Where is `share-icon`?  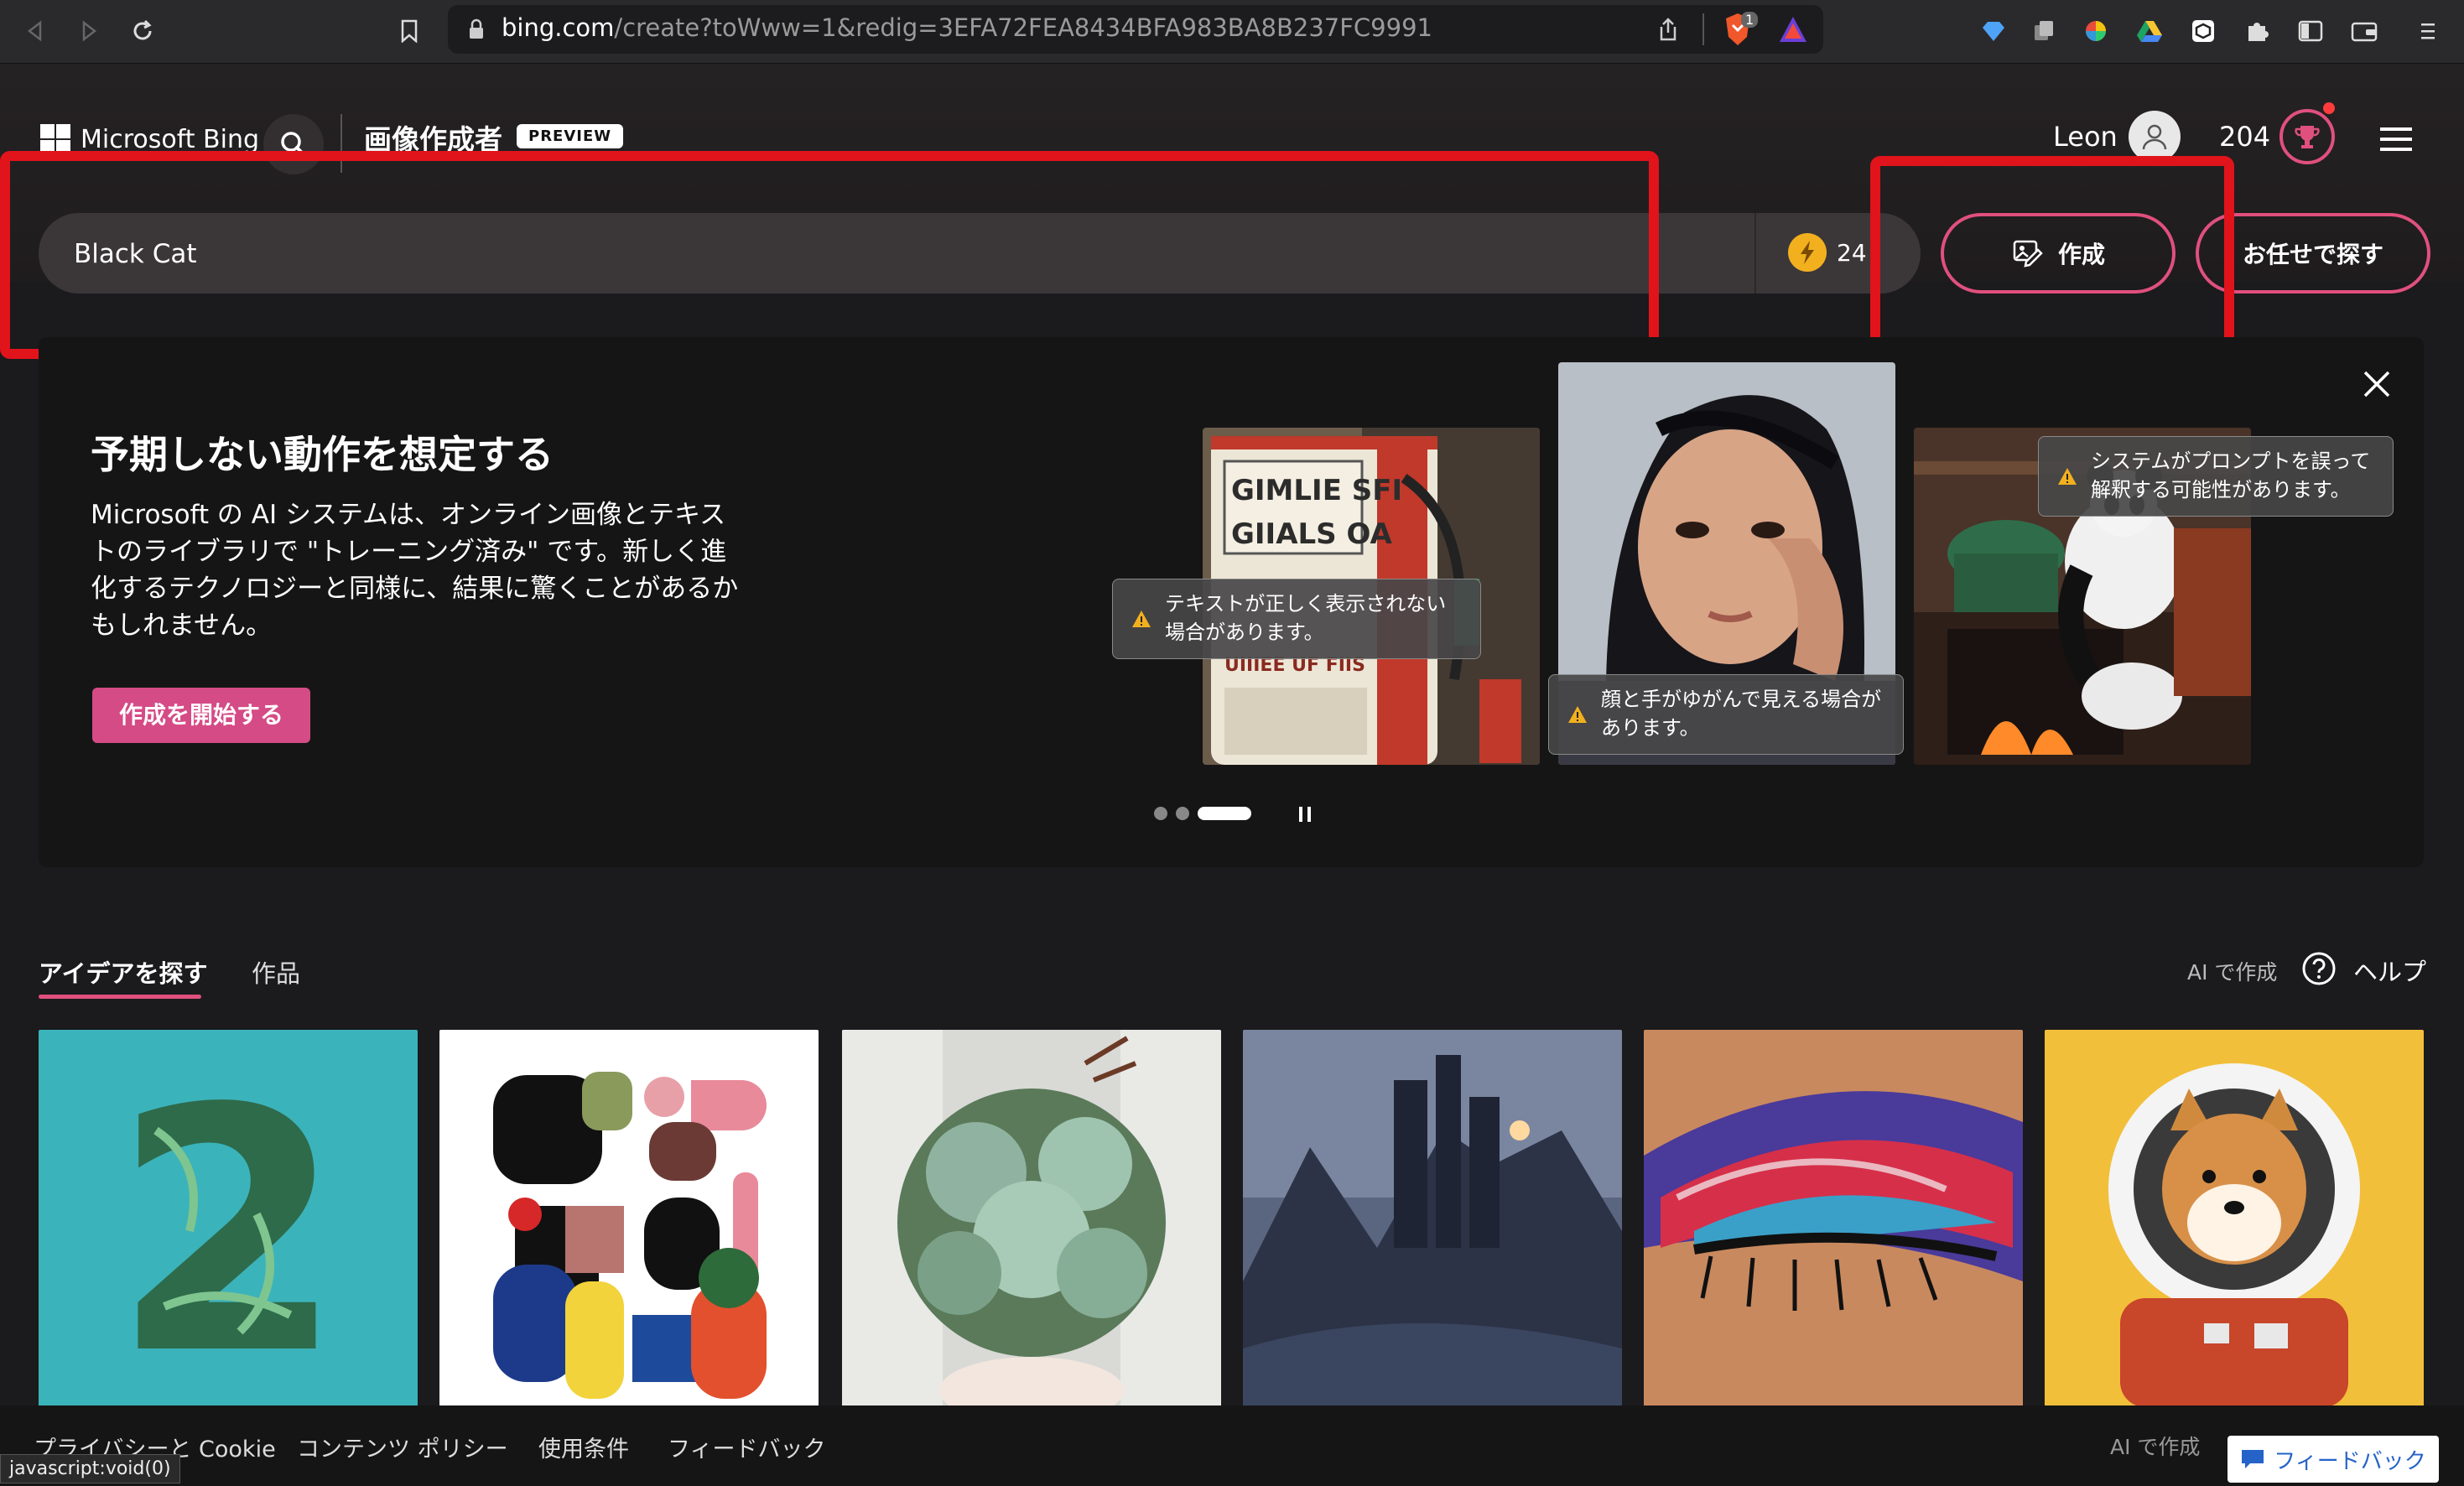 share-icon is located at coordinates (1668, 29).